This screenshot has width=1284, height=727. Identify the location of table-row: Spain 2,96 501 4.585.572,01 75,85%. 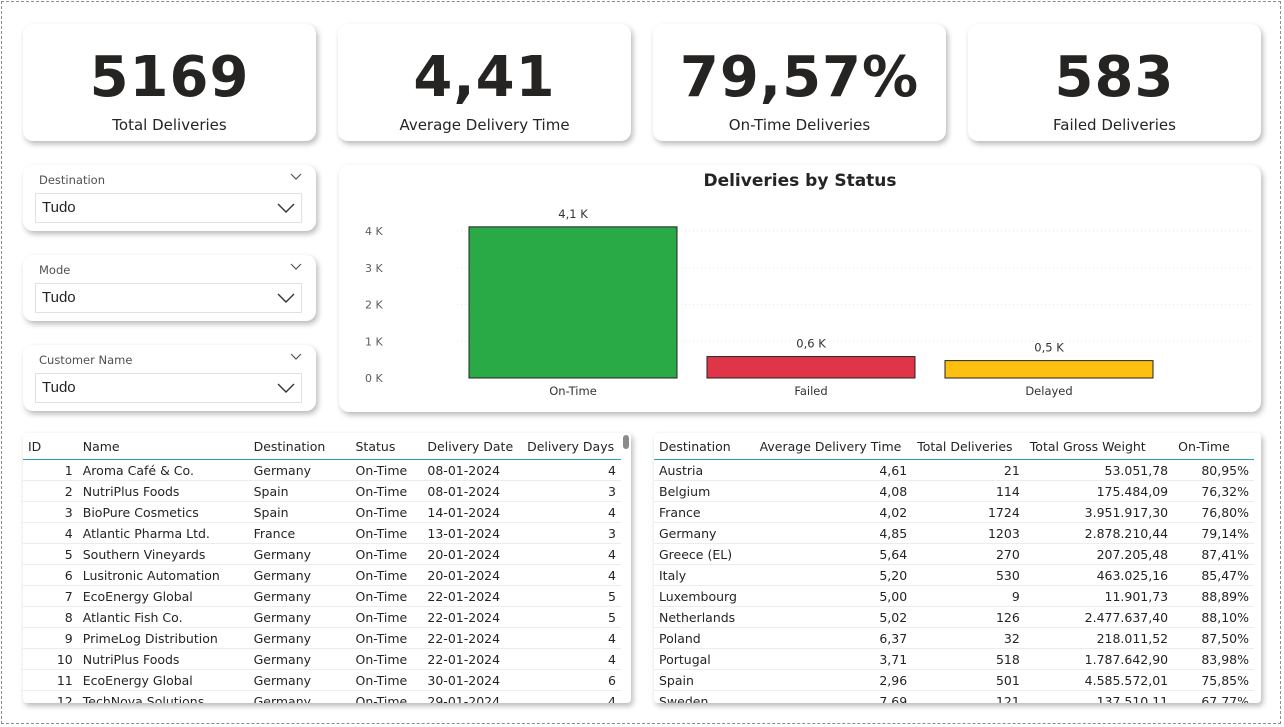
(954, 680).